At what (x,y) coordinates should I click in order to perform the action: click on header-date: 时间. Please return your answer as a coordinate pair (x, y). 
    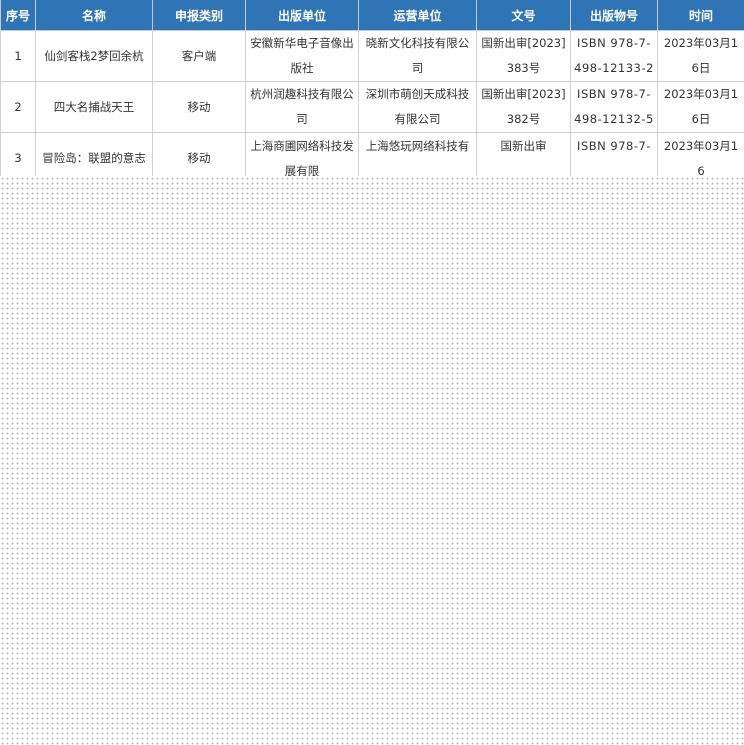
    Looking at the image, I should click on (700, 15).